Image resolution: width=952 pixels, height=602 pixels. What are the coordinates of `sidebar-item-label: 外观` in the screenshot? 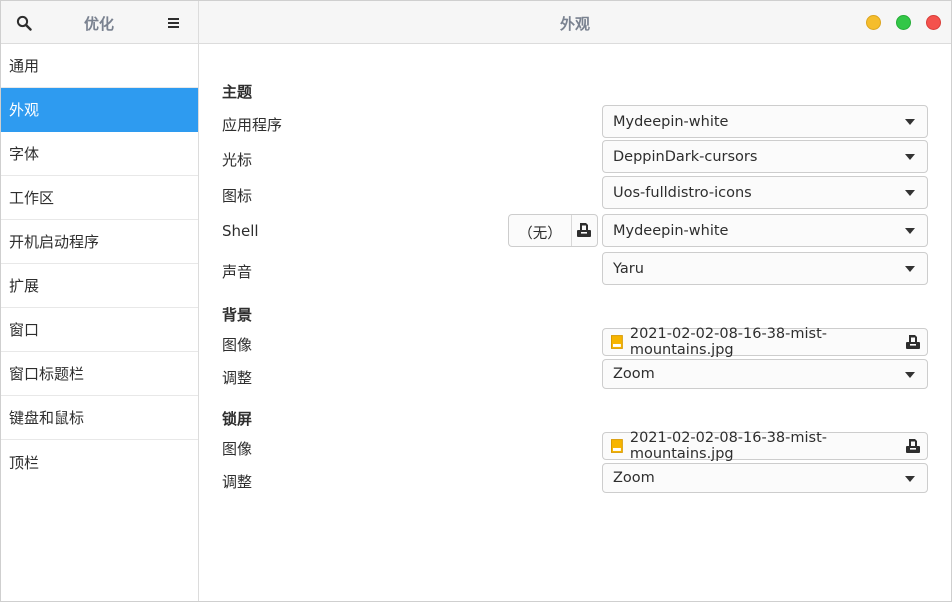 It's located at (24, 110).